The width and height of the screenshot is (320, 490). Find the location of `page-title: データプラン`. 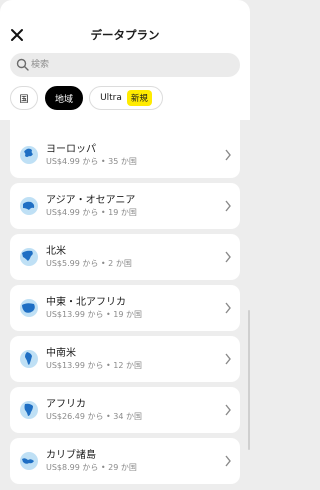

page-title: データプラン is located at coordinates (125, 35).